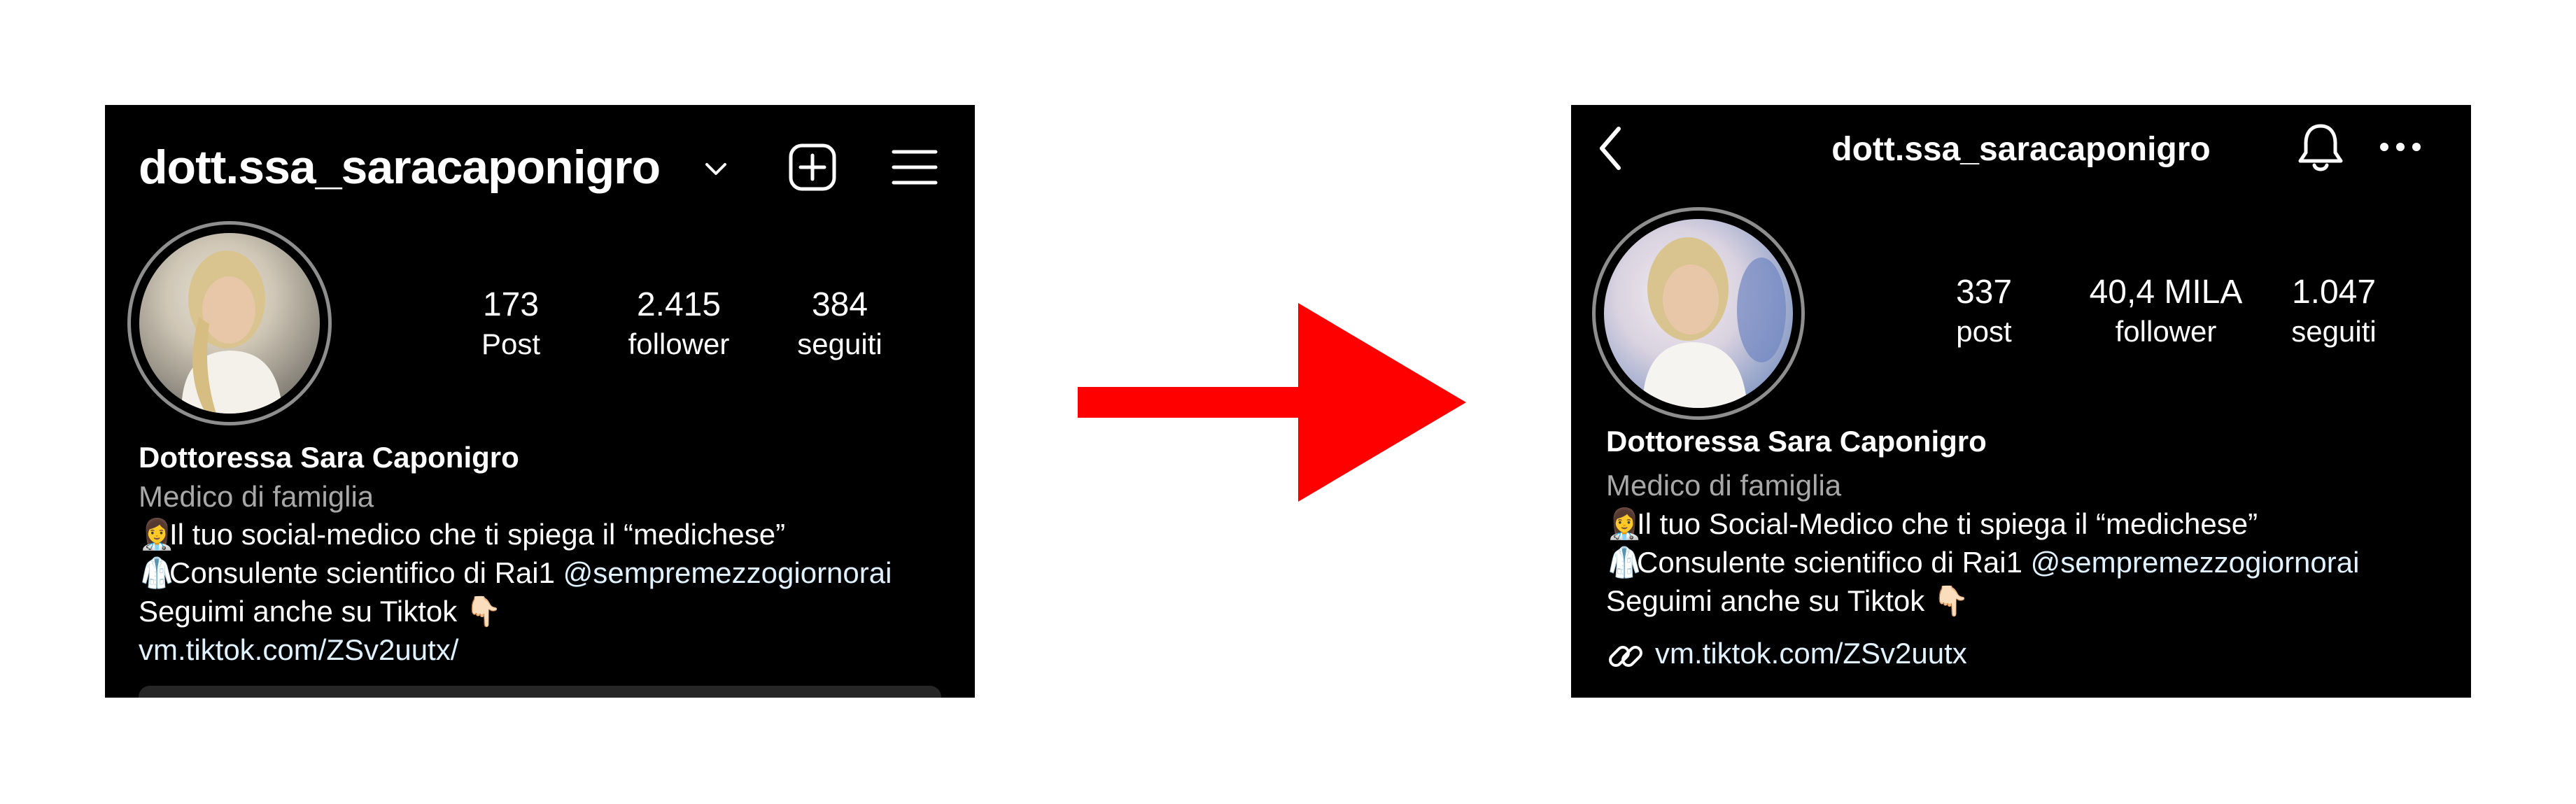 The height and width of the screenshot is (804, 2576). Describe the element at coordinates (1984, 332) in the screenshot. I see `posts-label: post` at that location.